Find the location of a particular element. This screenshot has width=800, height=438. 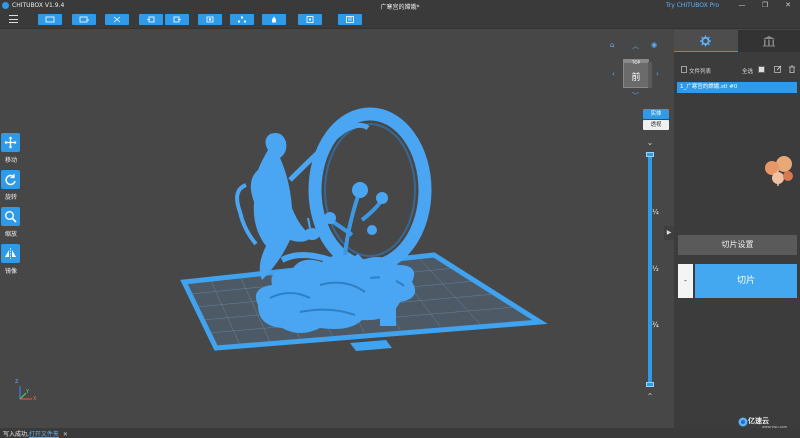

select-all-label: 全选 is located at coordinates (747, 71).